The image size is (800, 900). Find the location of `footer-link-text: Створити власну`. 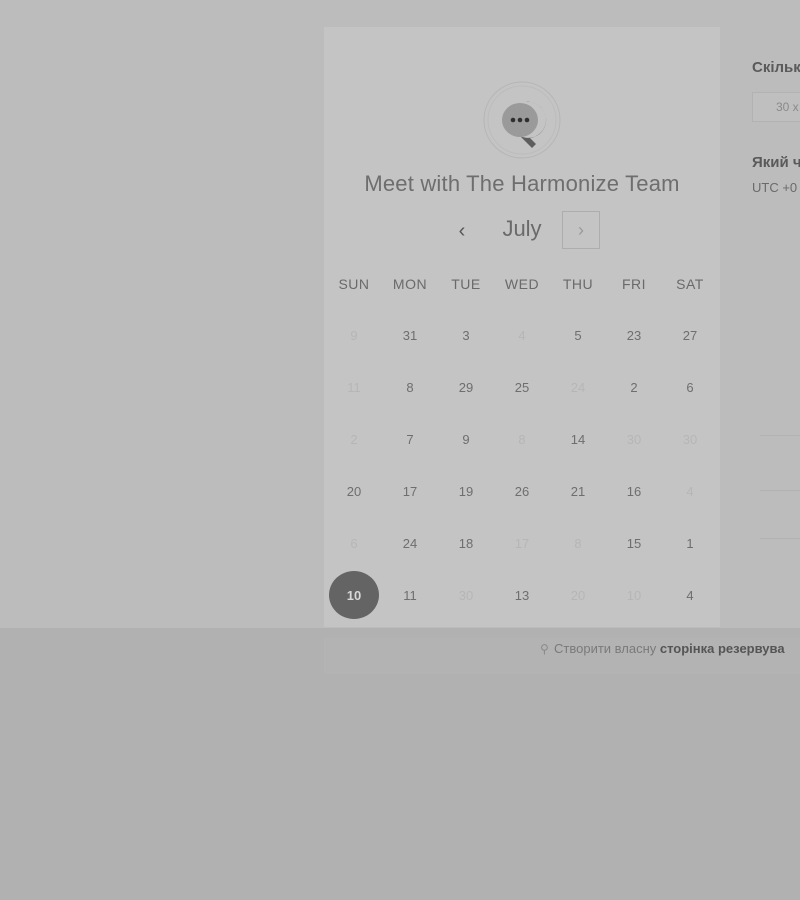

footer-link-text: Створити власну is located at coordinates (607, 648).